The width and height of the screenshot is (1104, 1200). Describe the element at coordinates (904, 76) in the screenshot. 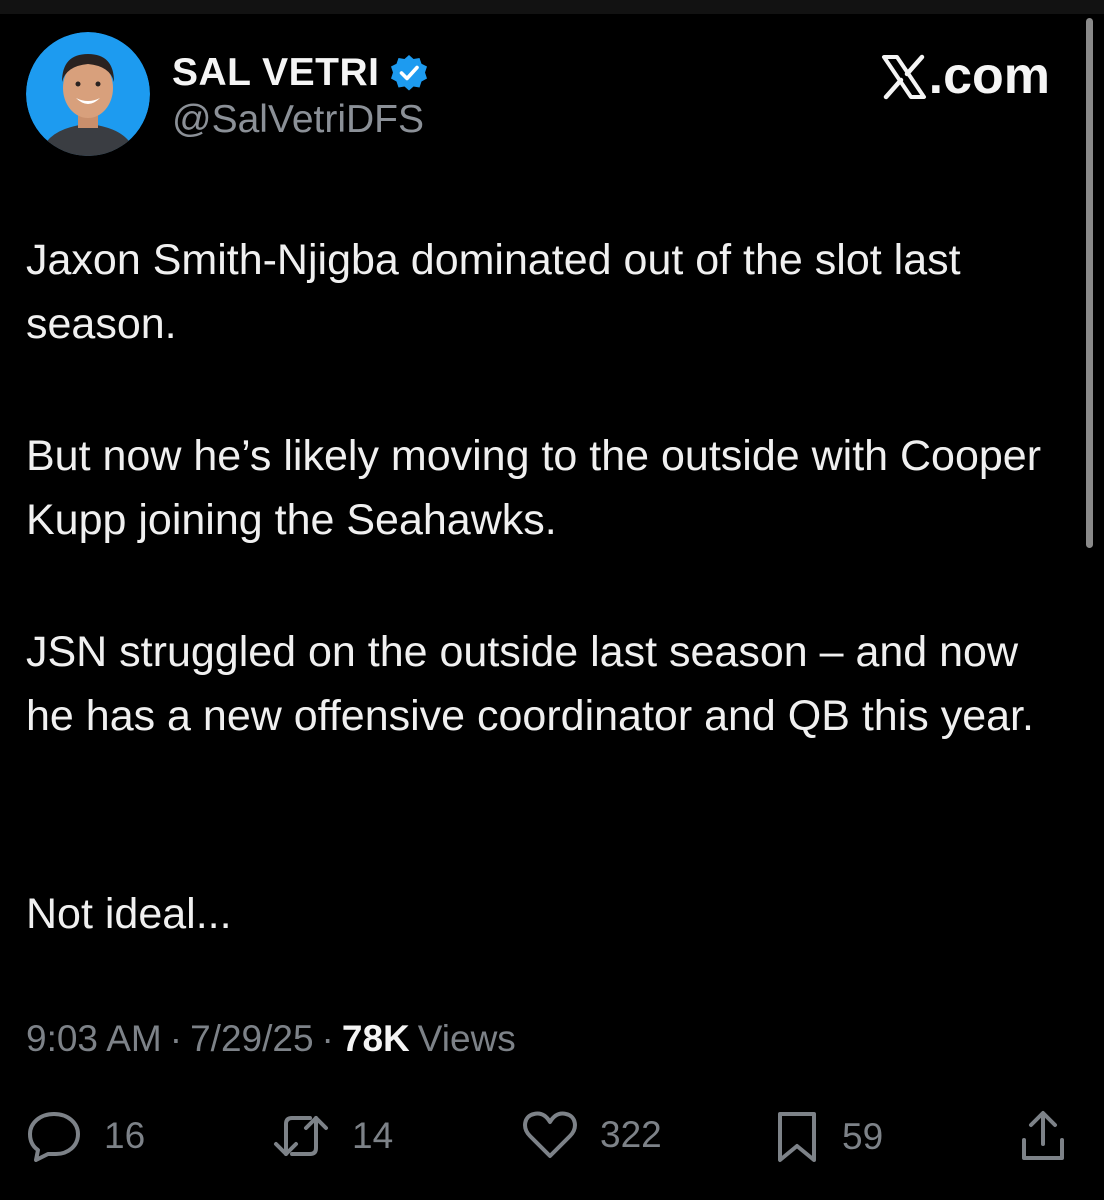

I see `x-logo-icon` at that location.